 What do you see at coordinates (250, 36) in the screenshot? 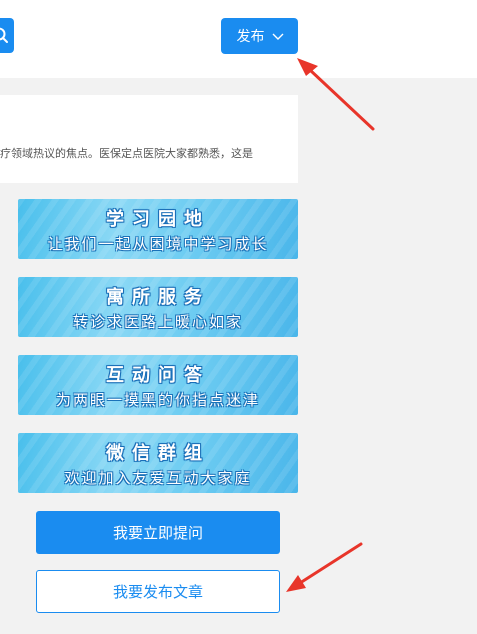
I see `publish-label: 发布` at bounding box center [250, 36].